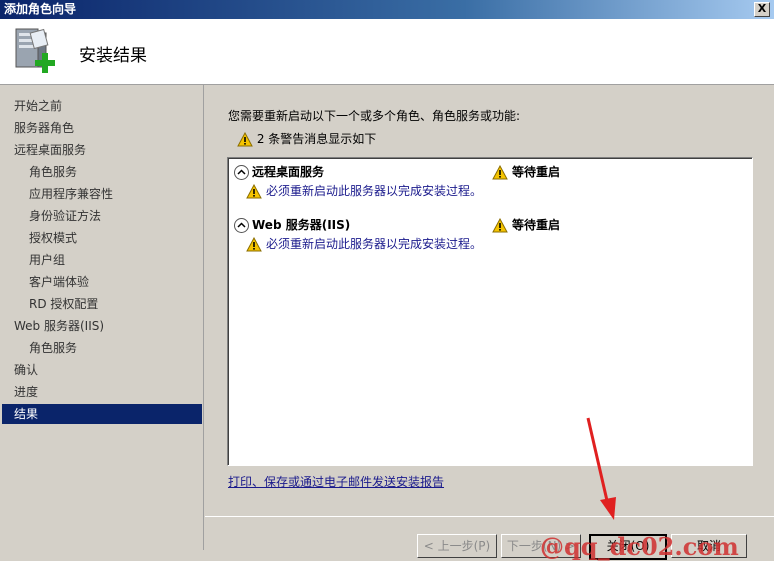 The height and width of the screenshot is (561, 774). Describe the element at coordinates (336, 481) in the screenshot. I see `install-report-link: 打印、保存或通过电子邮件发送安装报告` at that location.